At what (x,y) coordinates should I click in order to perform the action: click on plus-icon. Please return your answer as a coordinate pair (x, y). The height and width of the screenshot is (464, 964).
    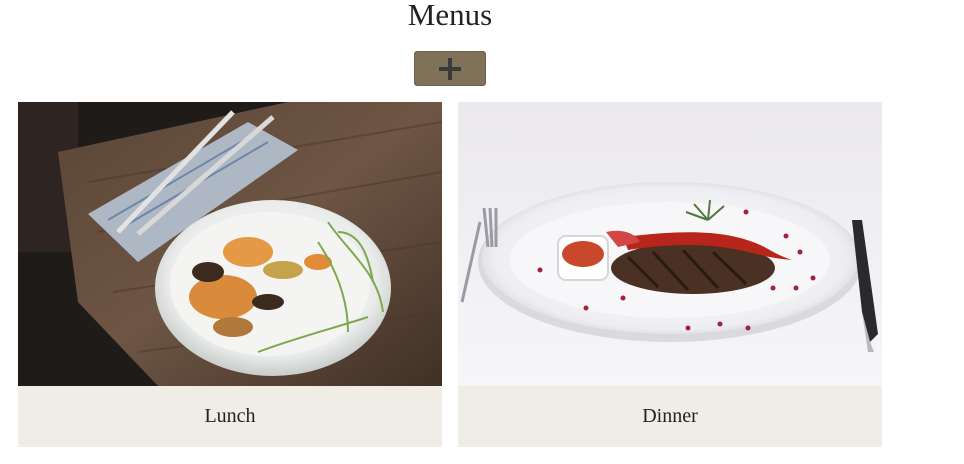
    Looking at the image, I should click on (450, 68).